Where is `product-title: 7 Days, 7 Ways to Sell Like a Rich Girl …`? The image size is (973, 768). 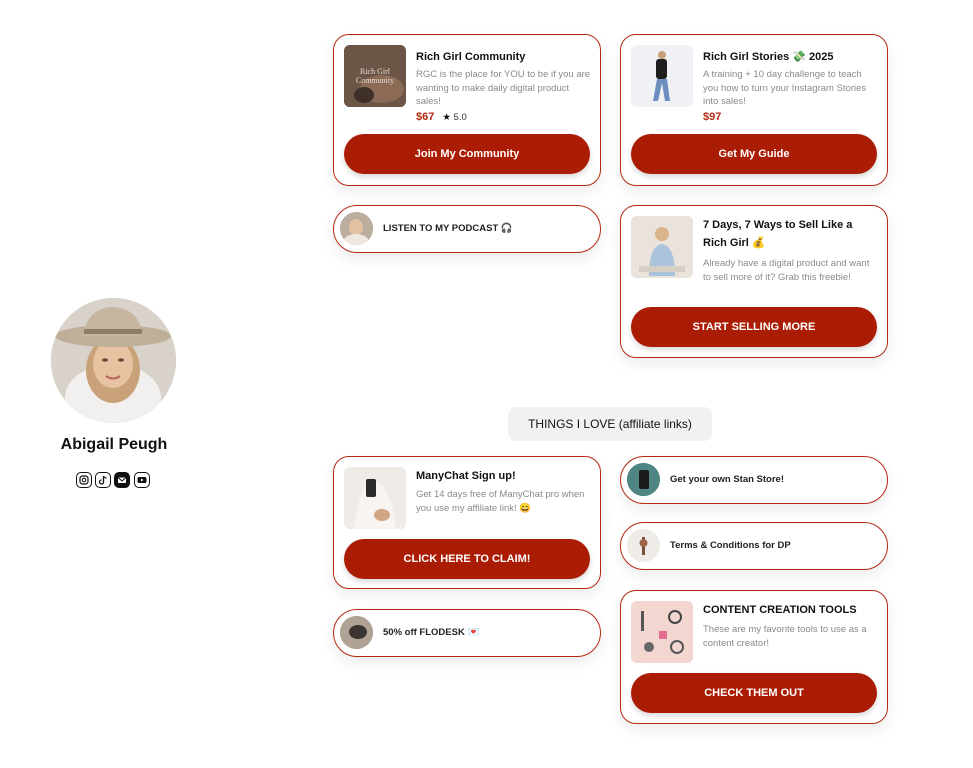 product-title: 7 Days, 7 Ways to Sell Like a Rich Girl … is located at coordinates (778, 234).